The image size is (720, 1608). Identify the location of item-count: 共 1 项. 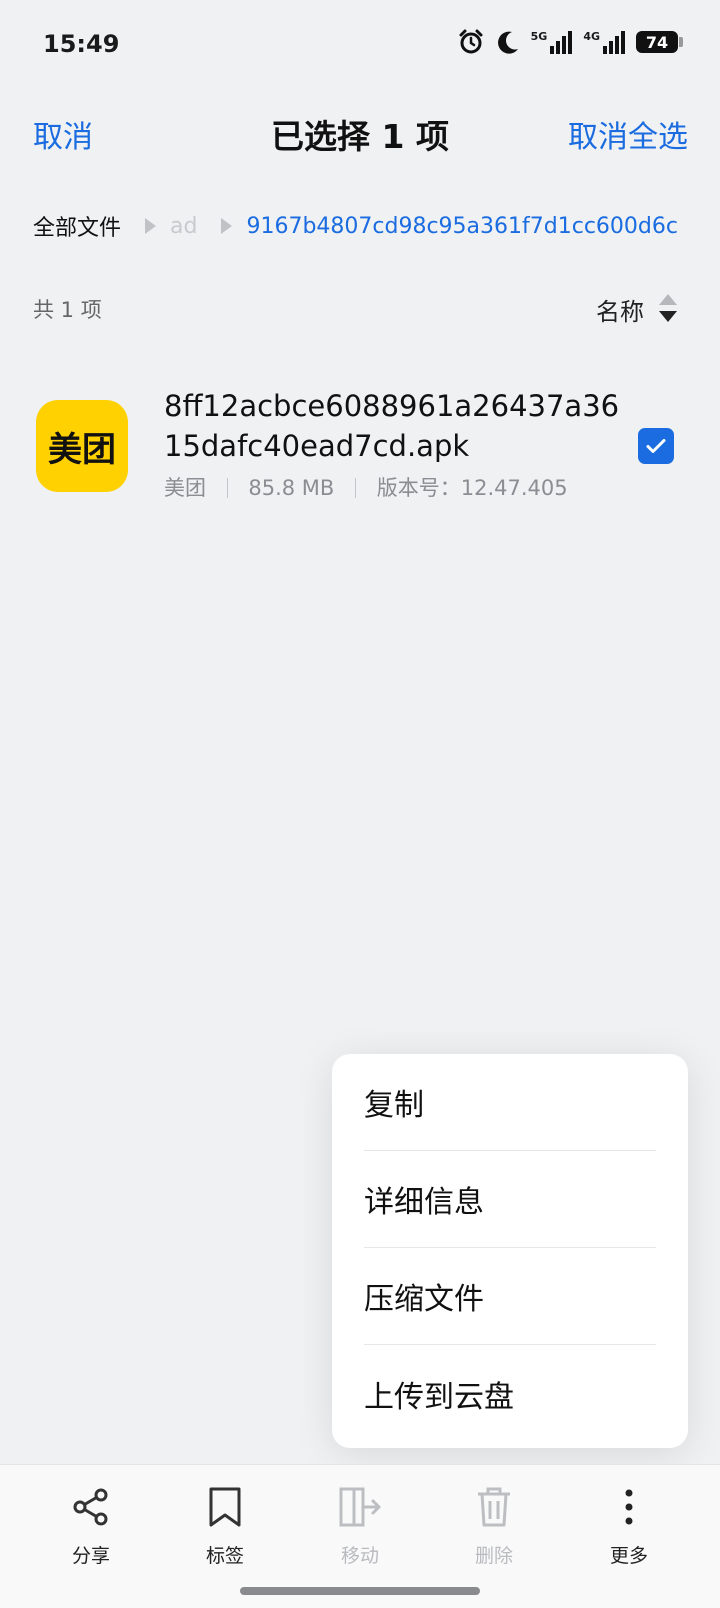
(67, 310).